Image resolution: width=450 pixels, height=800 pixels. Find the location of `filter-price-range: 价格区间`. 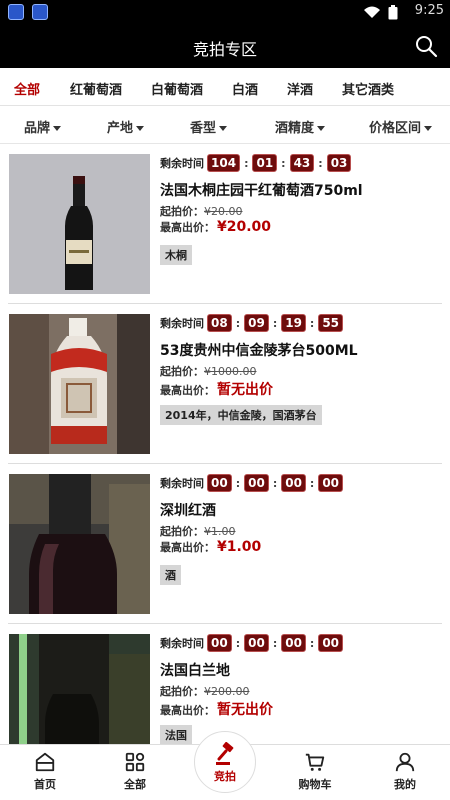

filter-price-range: 价格区间 is located at coordinates (401, 126).